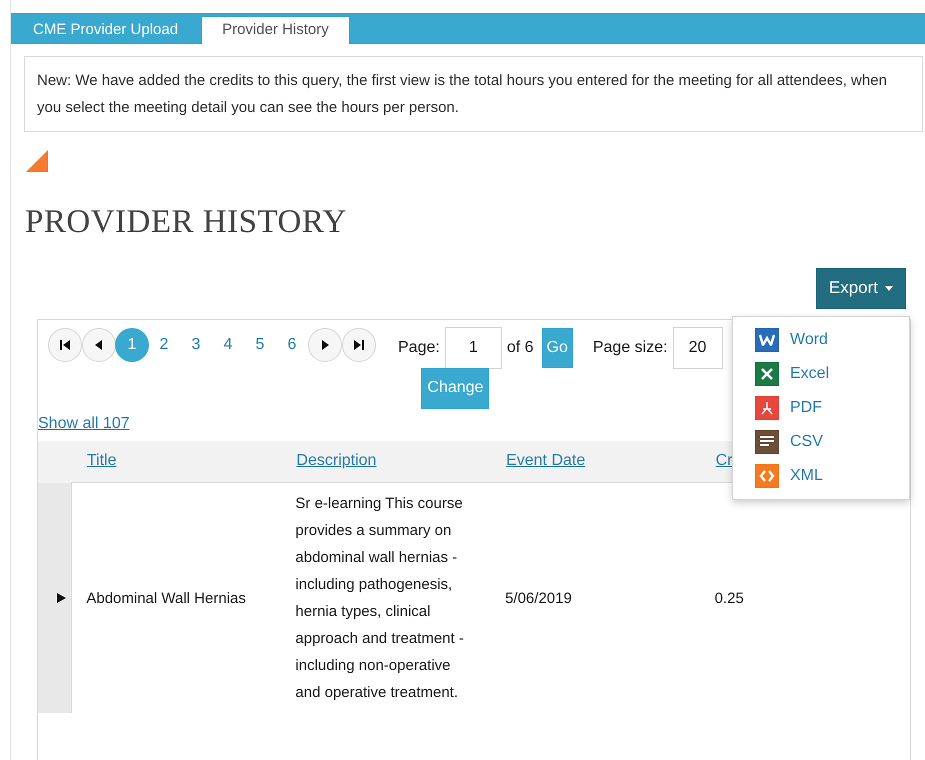 The image size is (925, 760). What do you see at coordinates (520, 348) in the screenshot?
I see `page-count: of 6` at bounding box center [520, 348].